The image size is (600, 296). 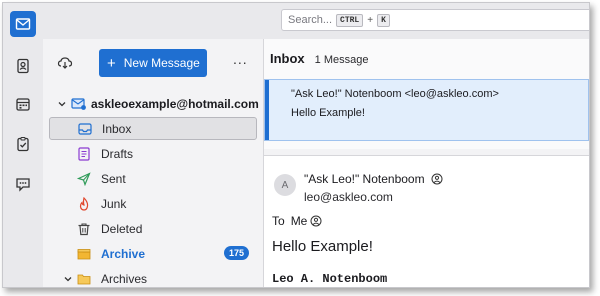 What do you see at coordinates (122, 228) in the screenshot?
I see `folder-label: Deleted` at bounding box center [122, 228].